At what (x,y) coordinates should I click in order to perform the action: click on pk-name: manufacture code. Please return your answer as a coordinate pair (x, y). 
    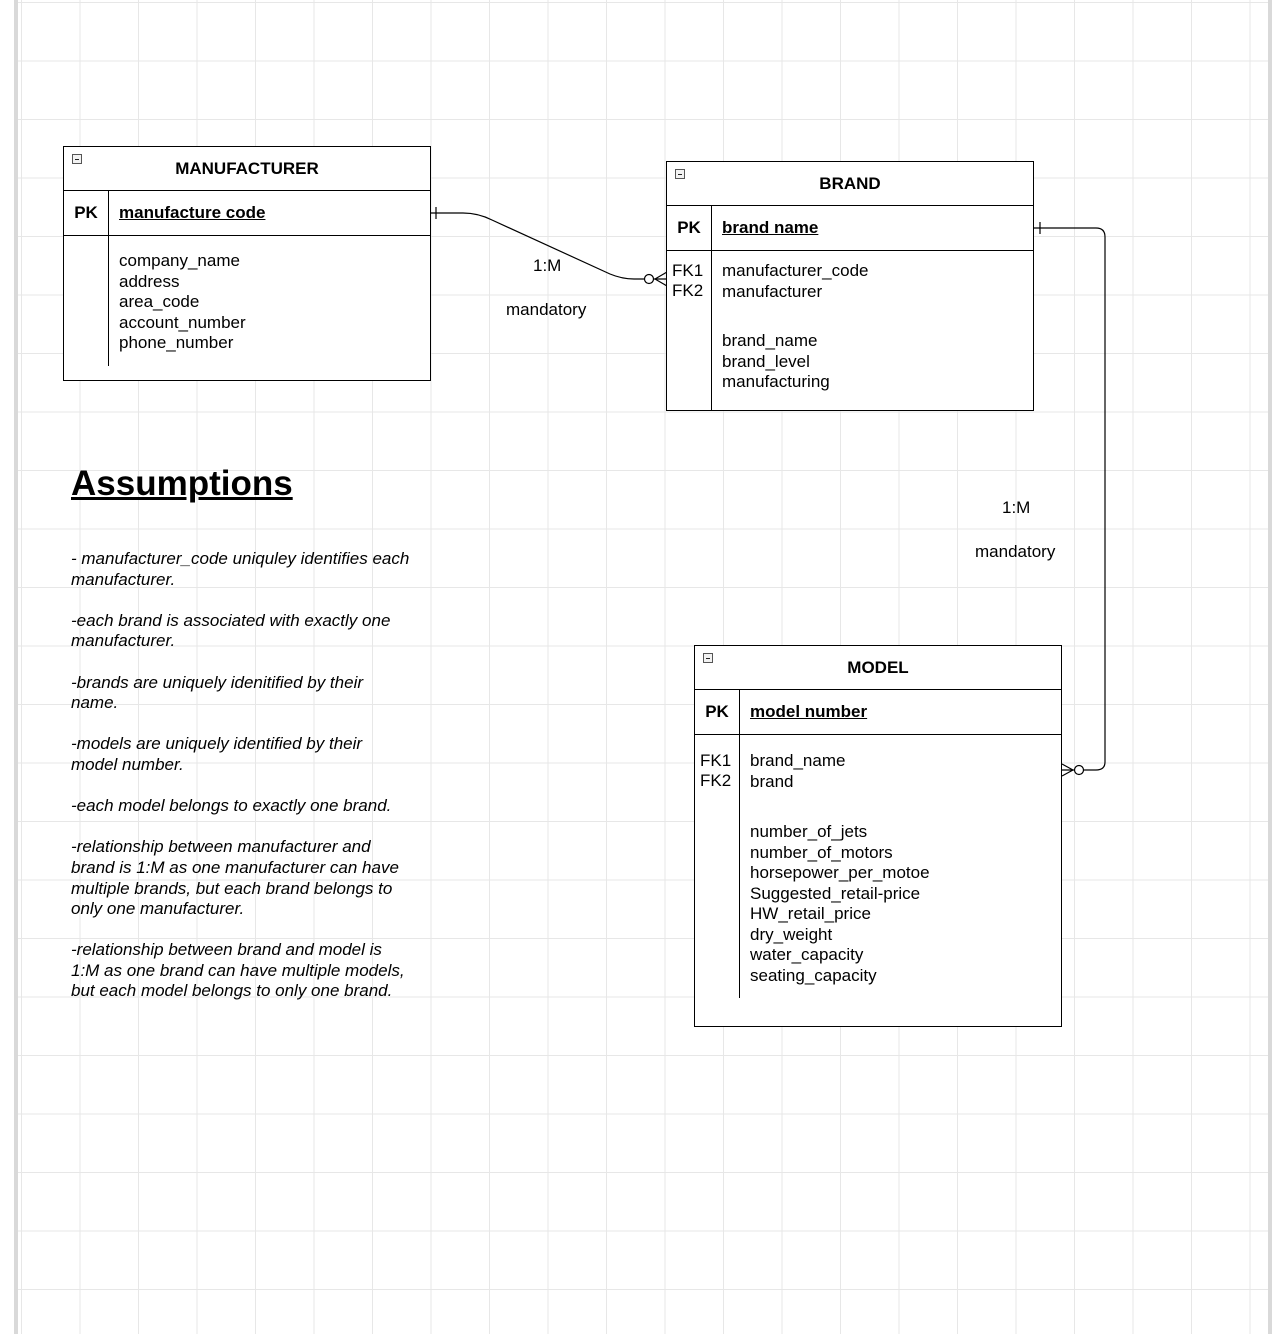
    Looking at the image, I should click on (192, 212).